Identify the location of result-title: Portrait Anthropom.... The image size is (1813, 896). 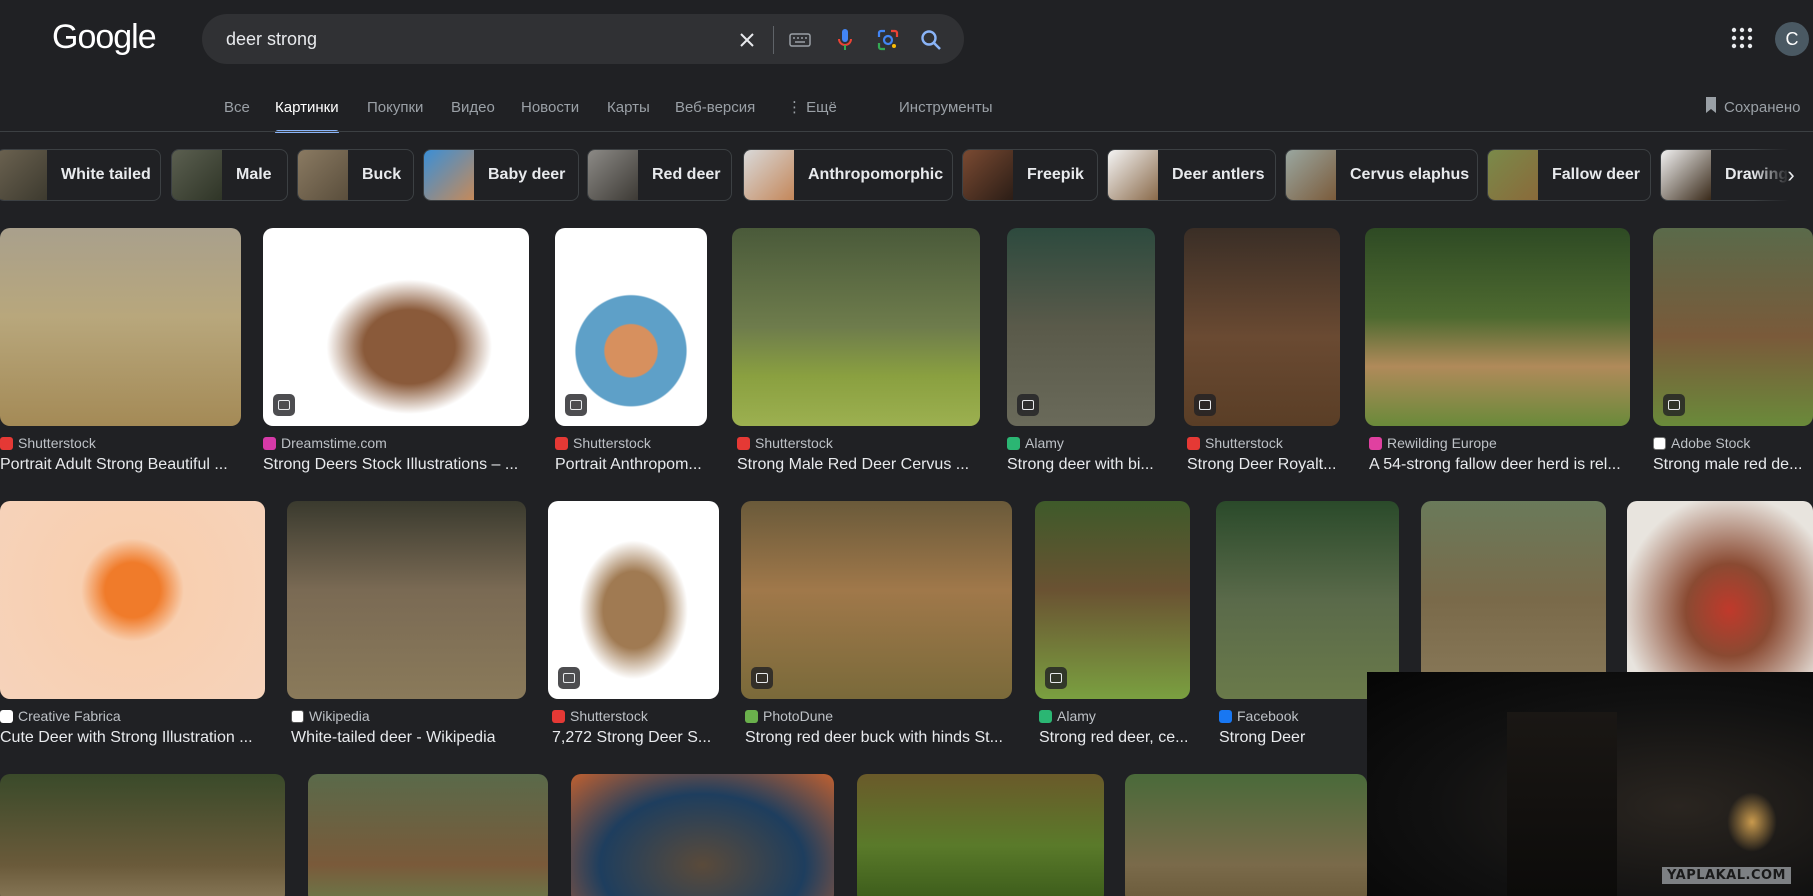
(635, 465).